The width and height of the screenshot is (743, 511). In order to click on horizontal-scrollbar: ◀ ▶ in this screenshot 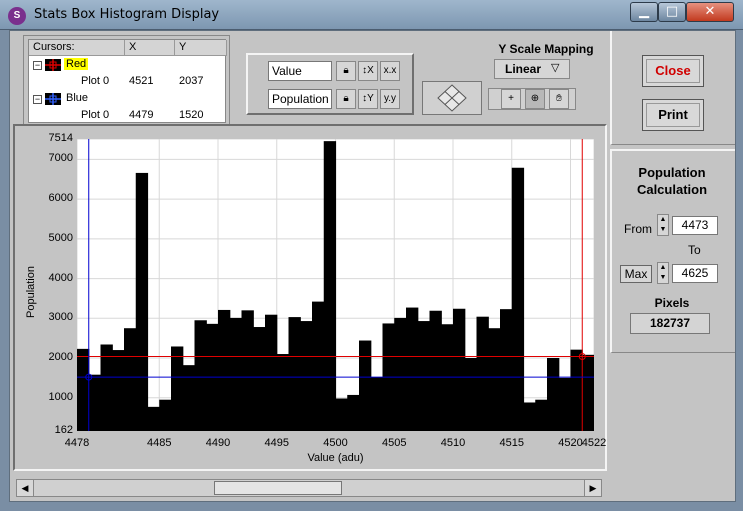, I will do `click(309, 488)`.